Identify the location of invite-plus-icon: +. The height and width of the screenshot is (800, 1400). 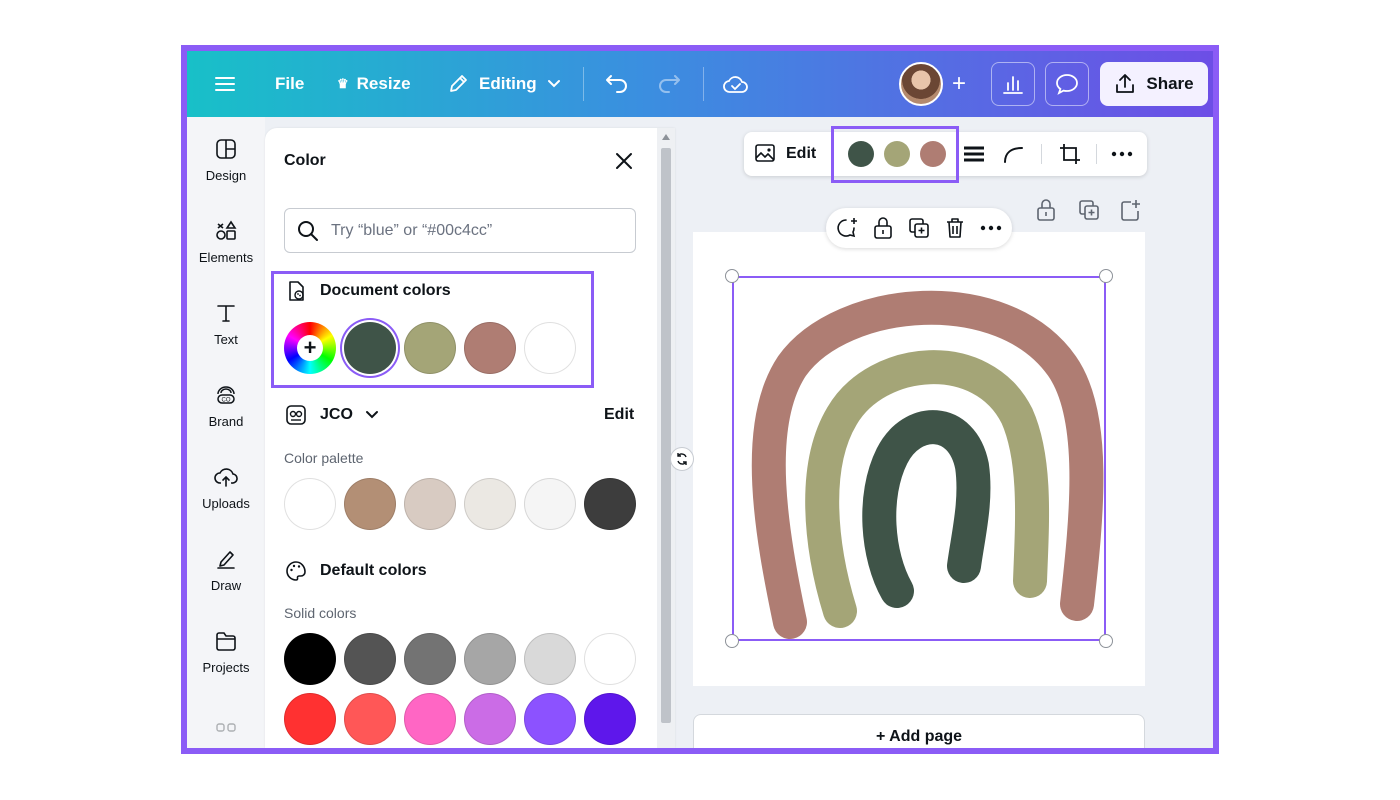
(959, 84).